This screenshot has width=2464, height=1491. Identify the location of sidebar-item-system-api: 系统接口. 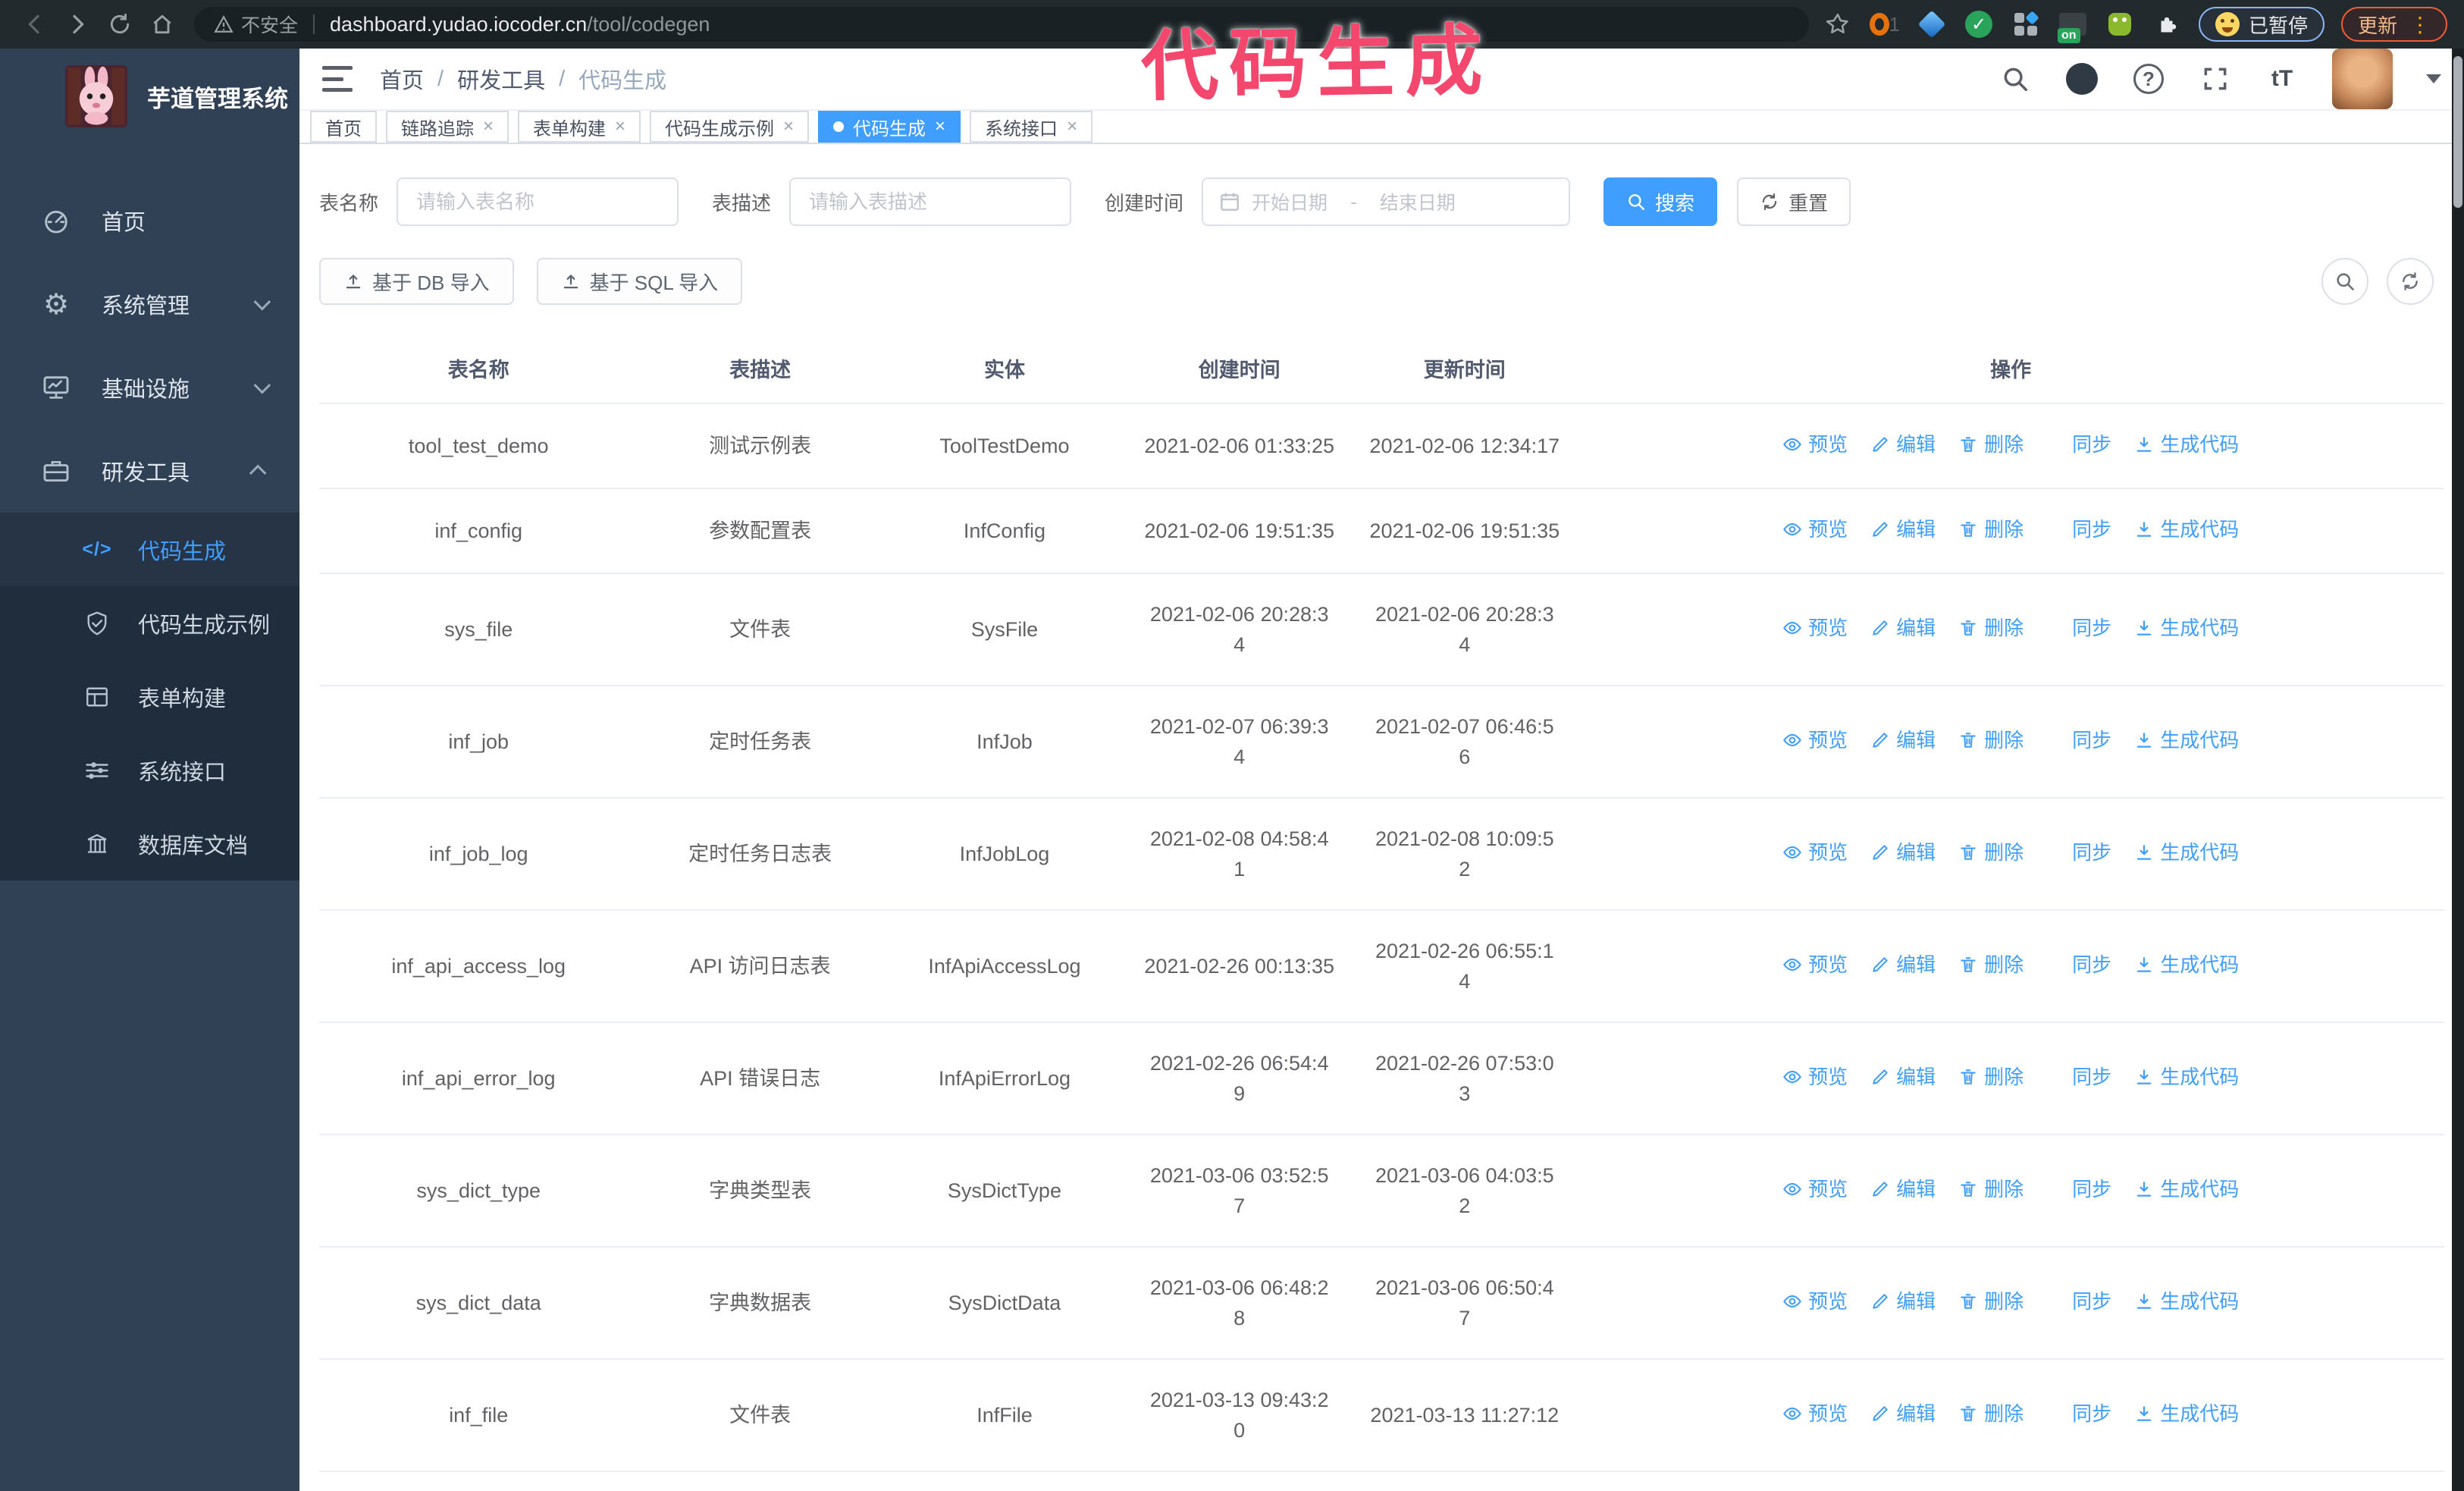
(150, 770).